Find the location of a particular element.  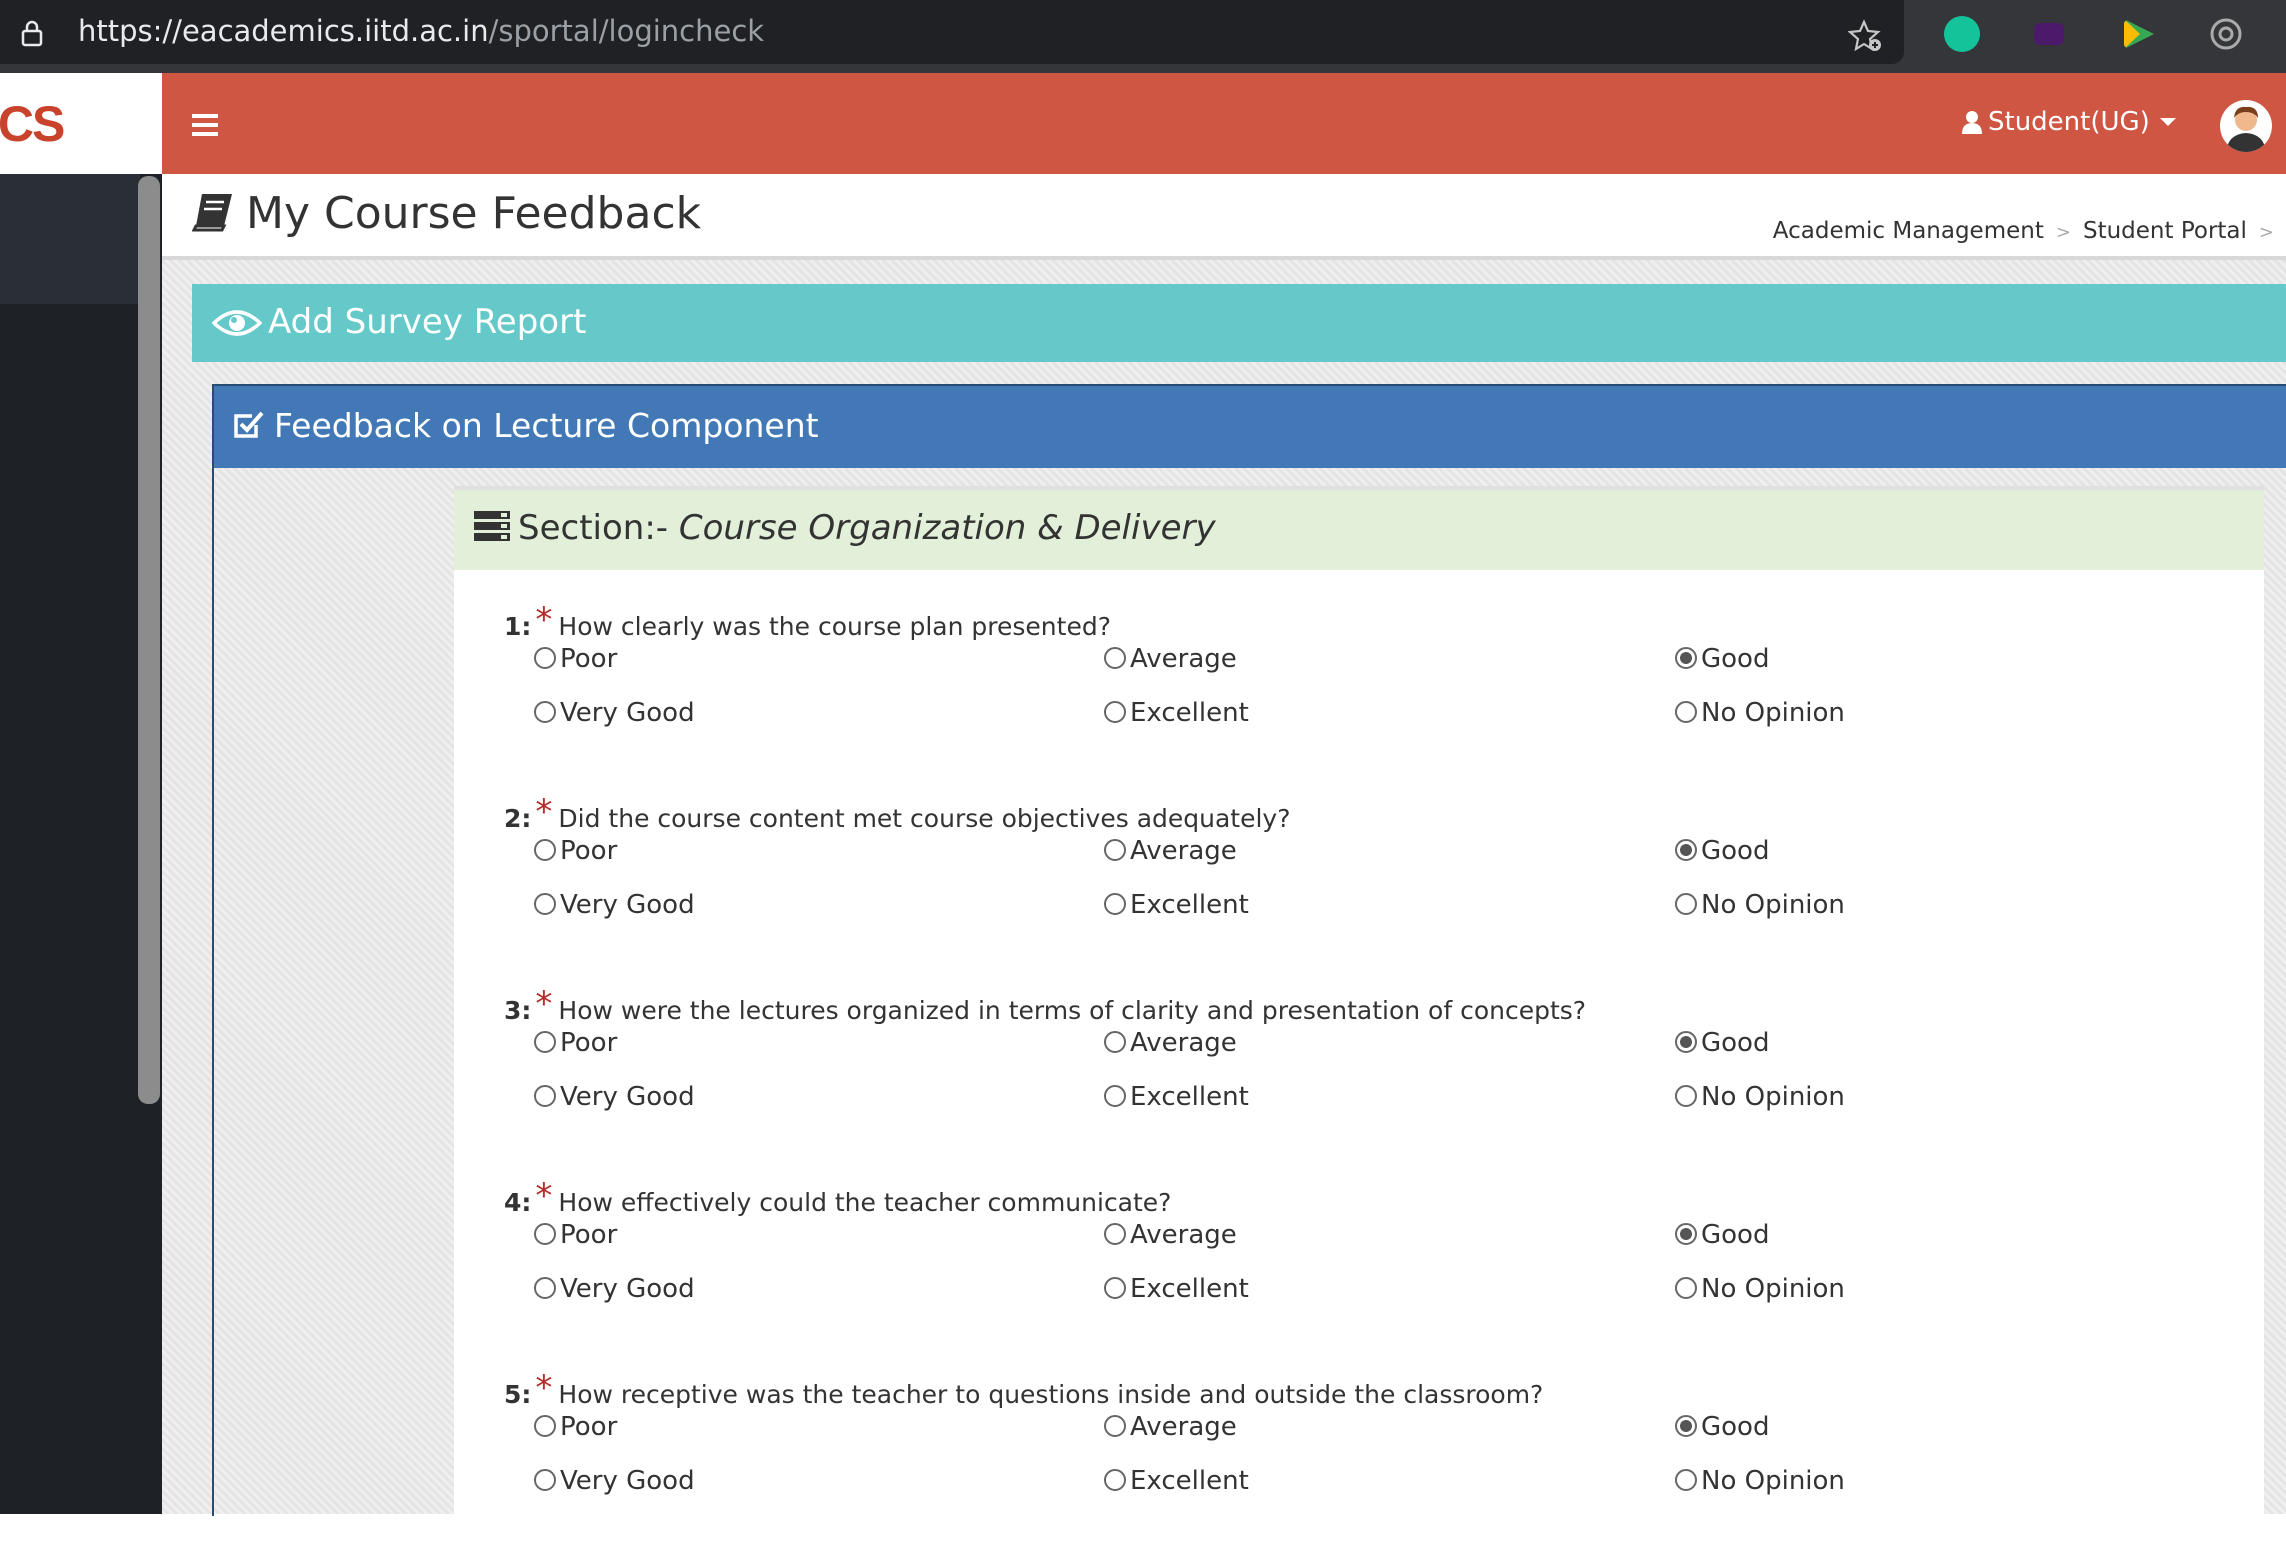

top-navbar: Student(UG) is located at coordinates (1224, 123).